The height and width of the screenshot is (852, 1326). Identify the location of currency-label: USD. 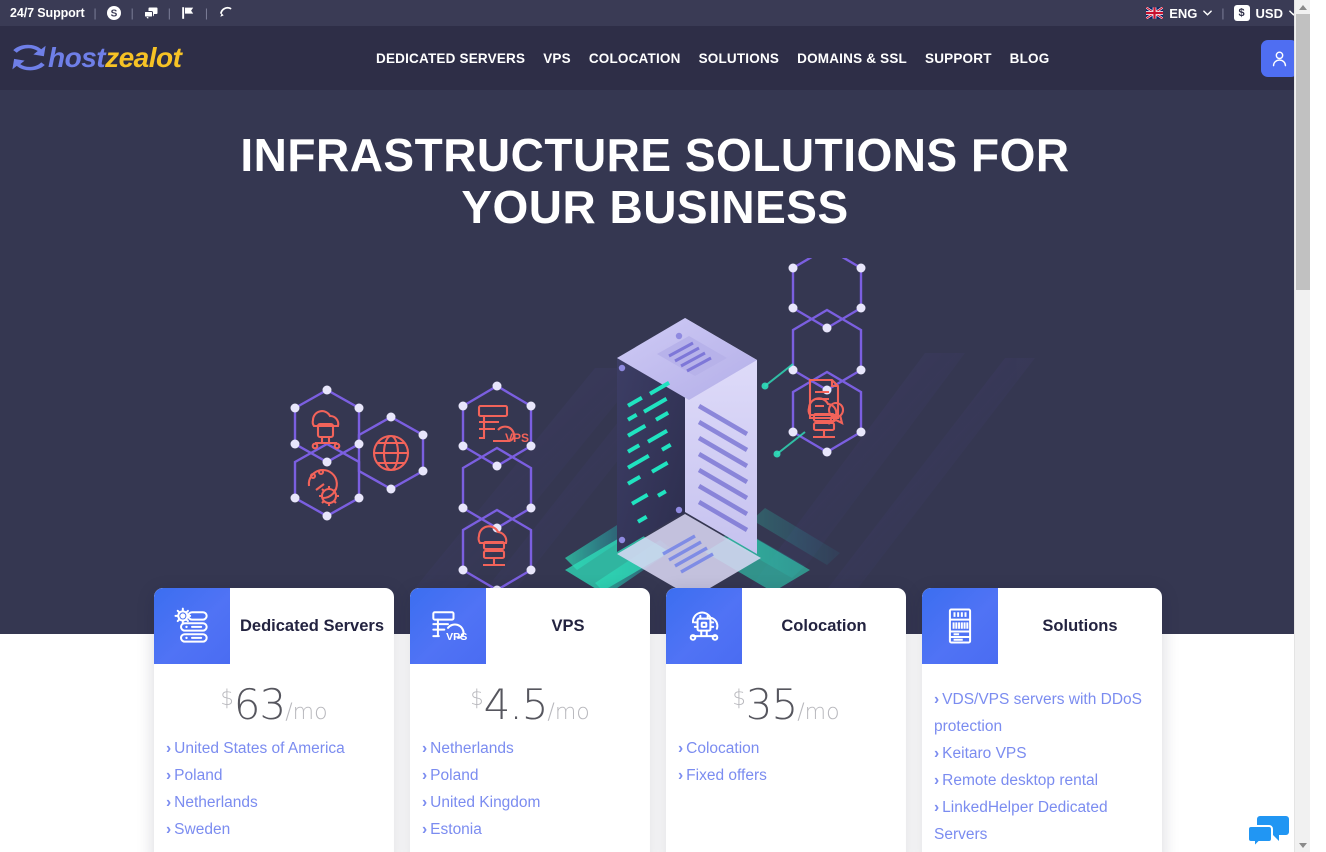
(1269, 13).